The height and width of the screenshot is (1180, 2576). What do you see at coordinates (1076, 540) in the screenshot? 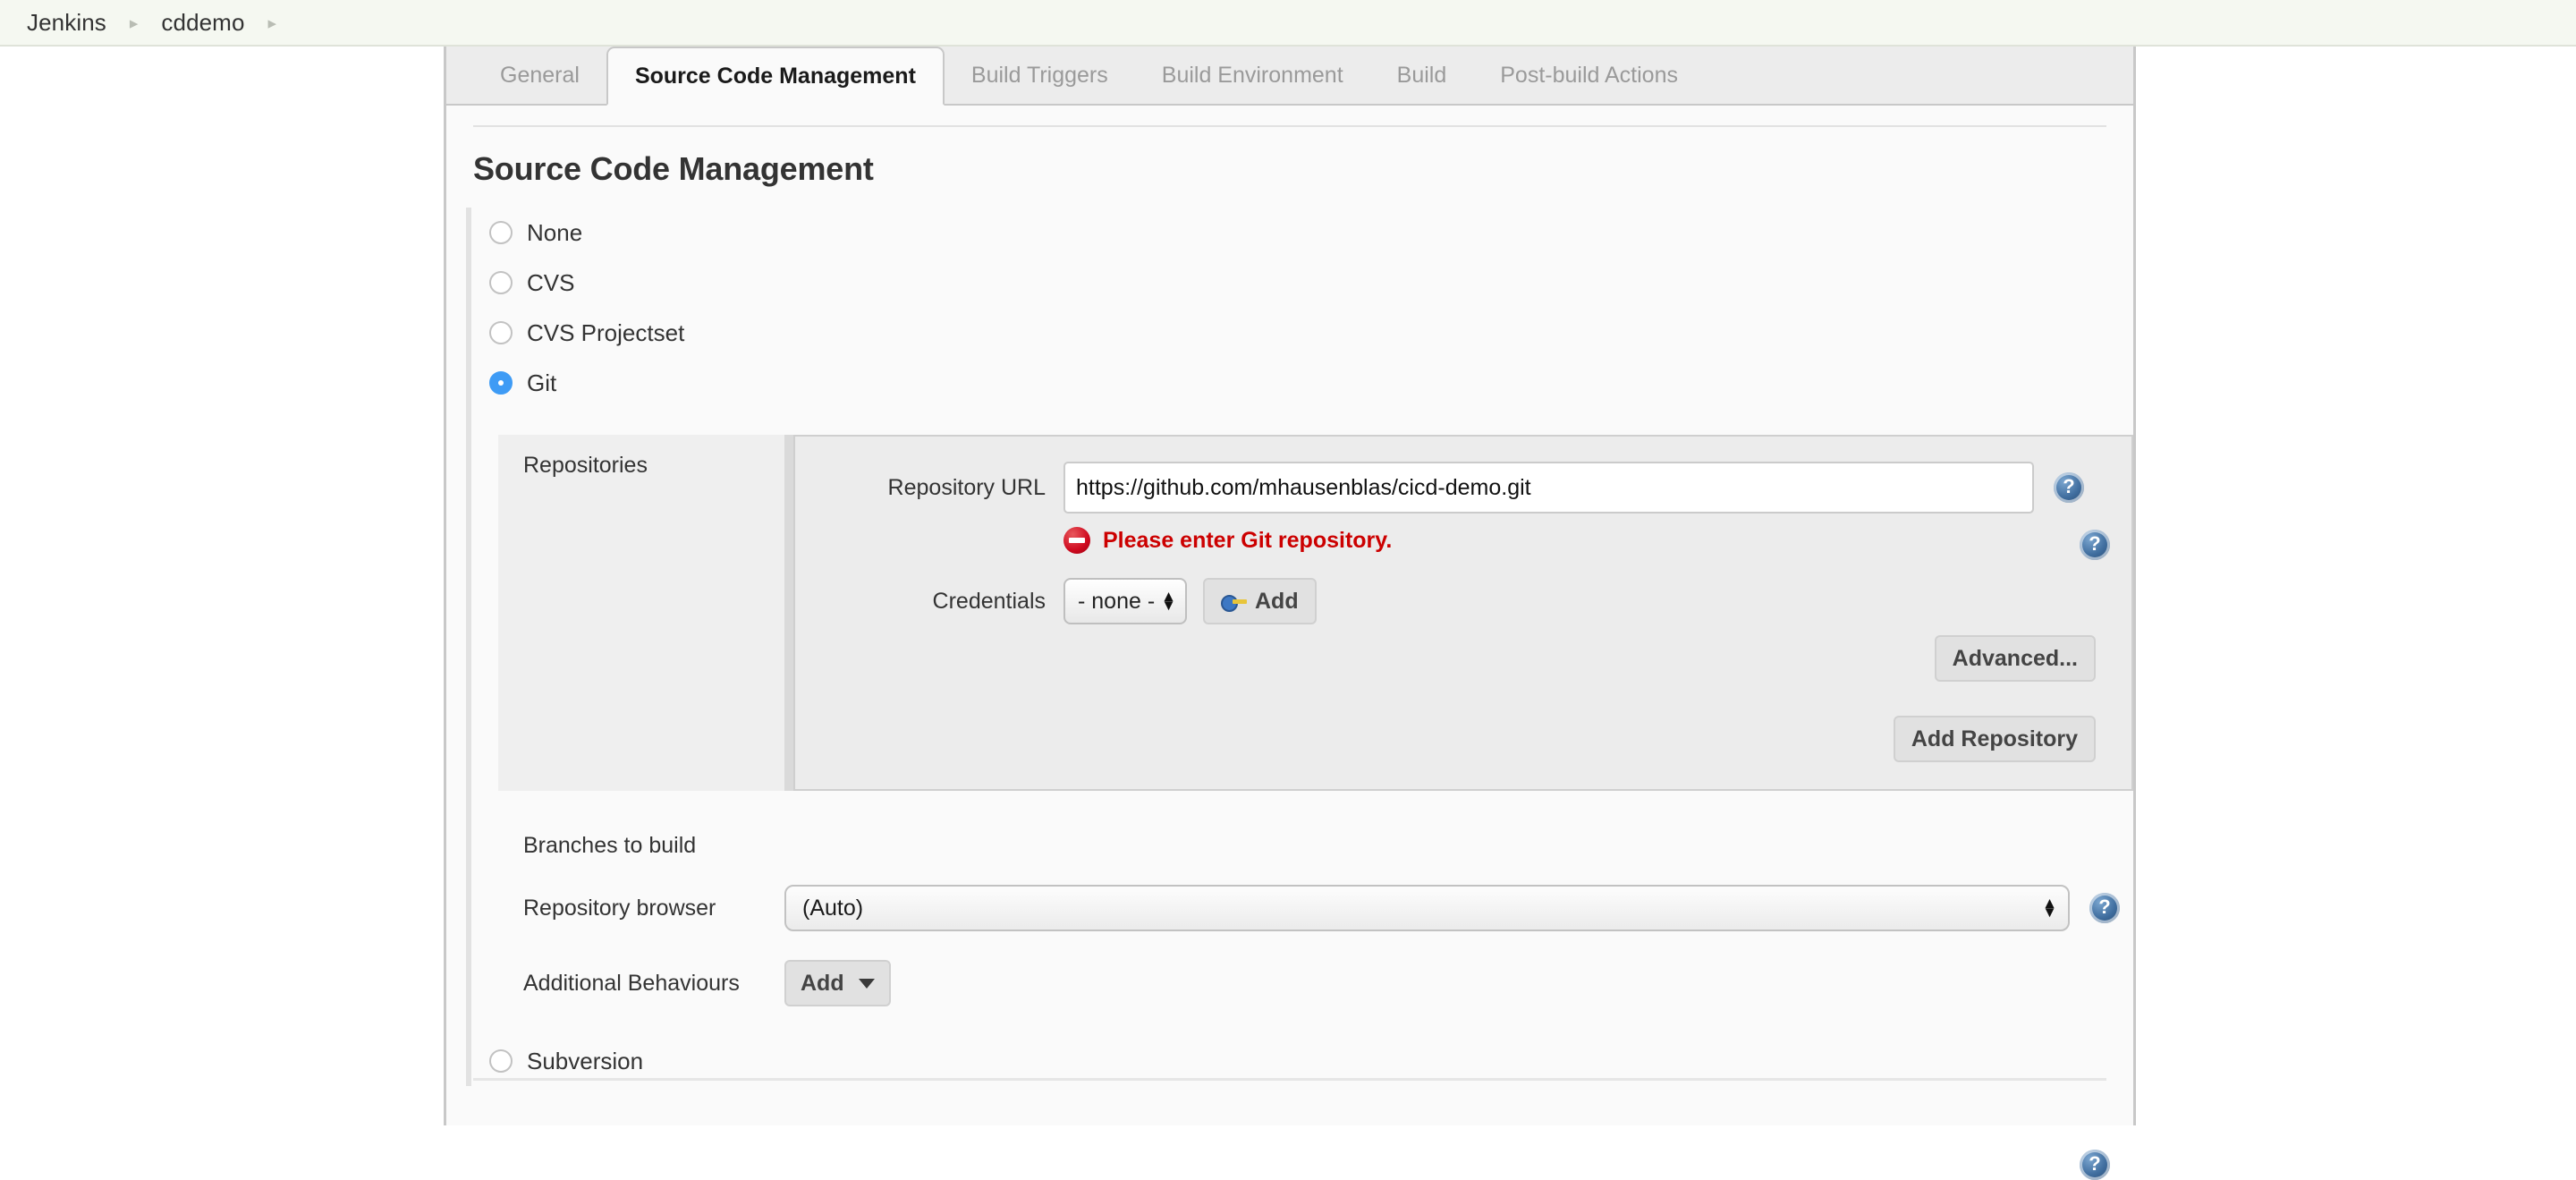
I see `error-circle-icon` at bounding box center [1076, 540].